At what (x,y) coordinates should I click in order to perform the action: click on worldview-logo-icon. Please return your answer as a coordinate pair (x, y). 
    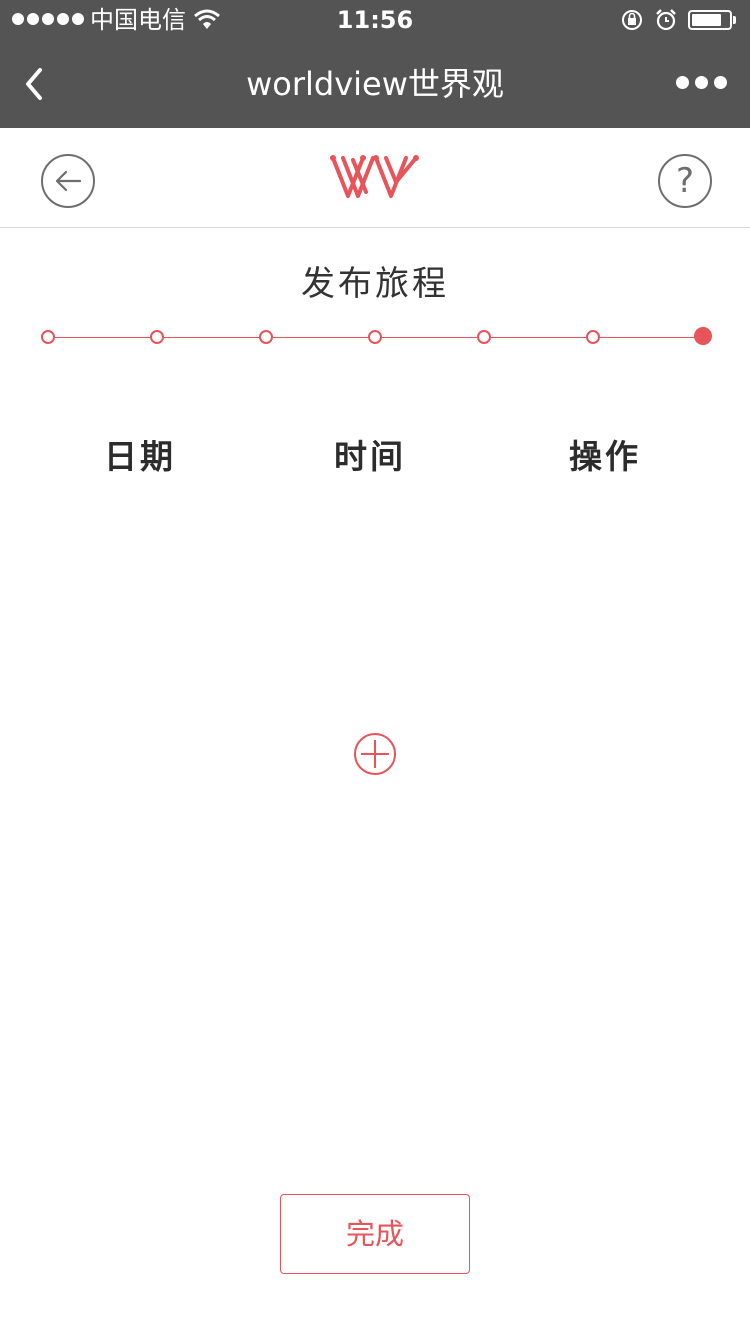
    Looking at the image, I should click on (374, 176).